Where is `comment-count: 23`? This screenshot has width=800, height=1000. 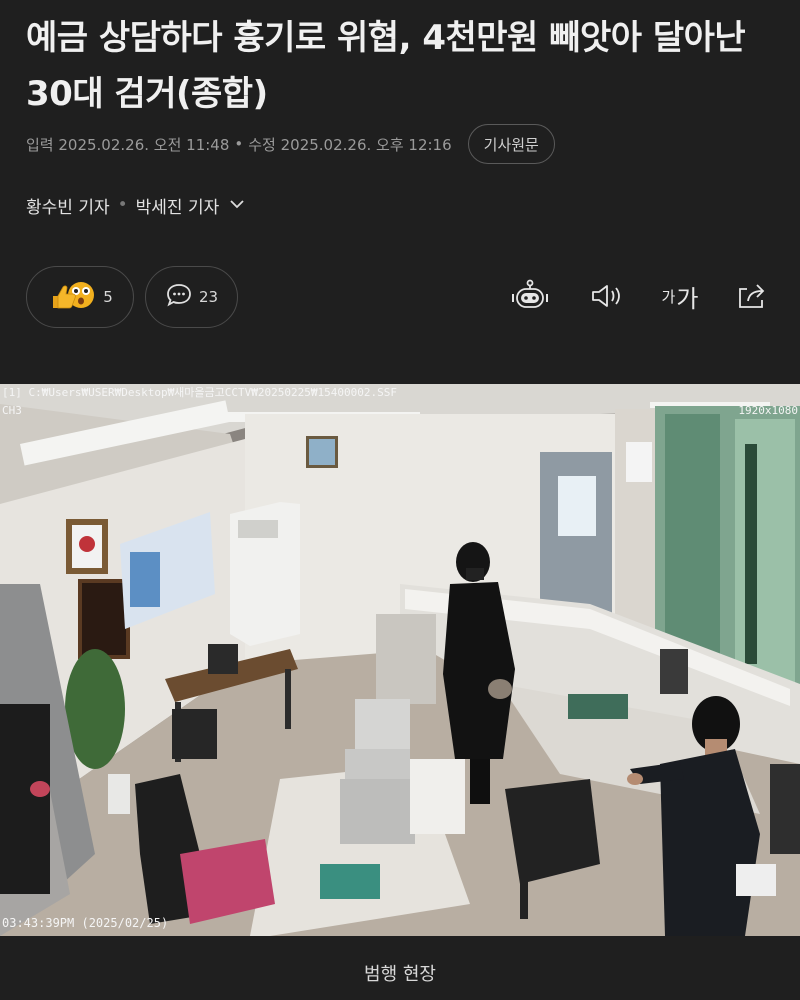
comment-count: 23 is located at coordinates (208, 297).